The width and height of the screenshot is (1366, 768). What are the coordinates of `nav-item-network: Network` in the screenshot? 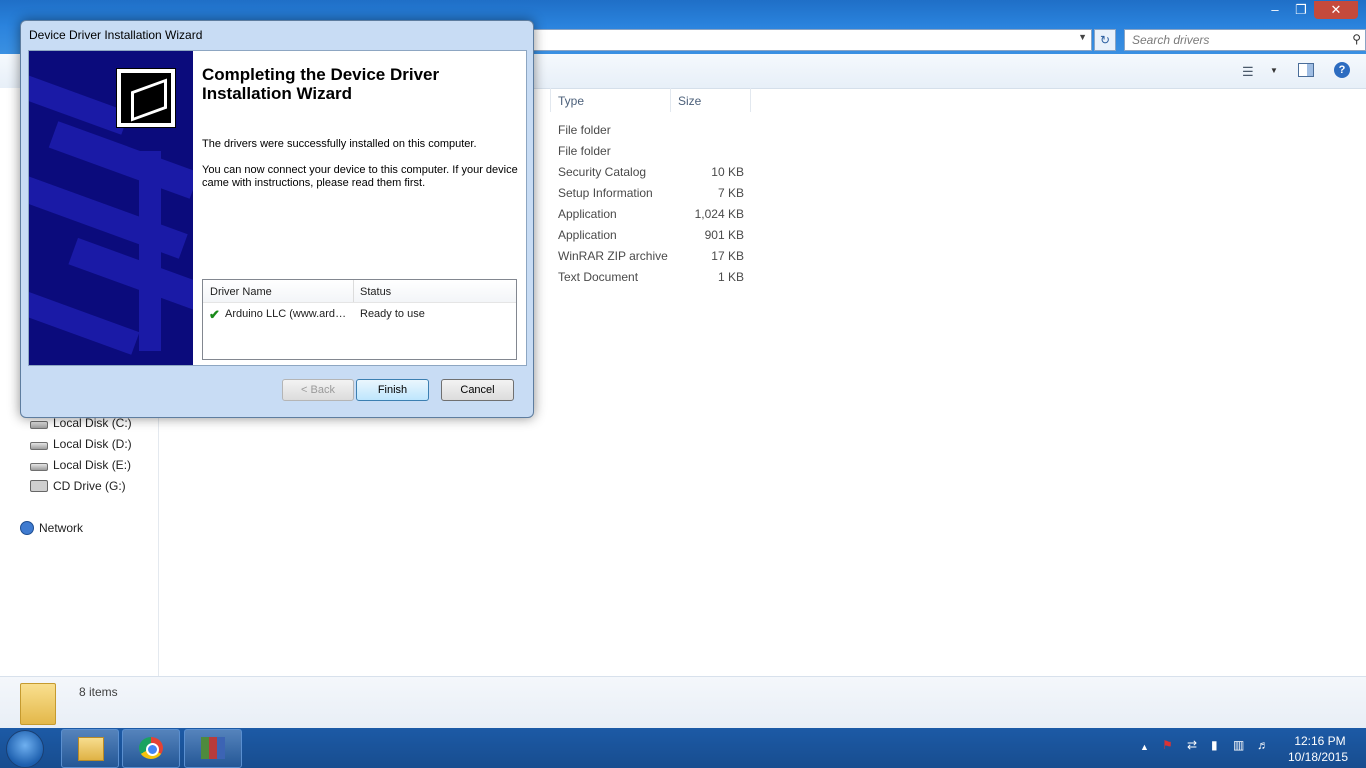 It's located at (51, 528).